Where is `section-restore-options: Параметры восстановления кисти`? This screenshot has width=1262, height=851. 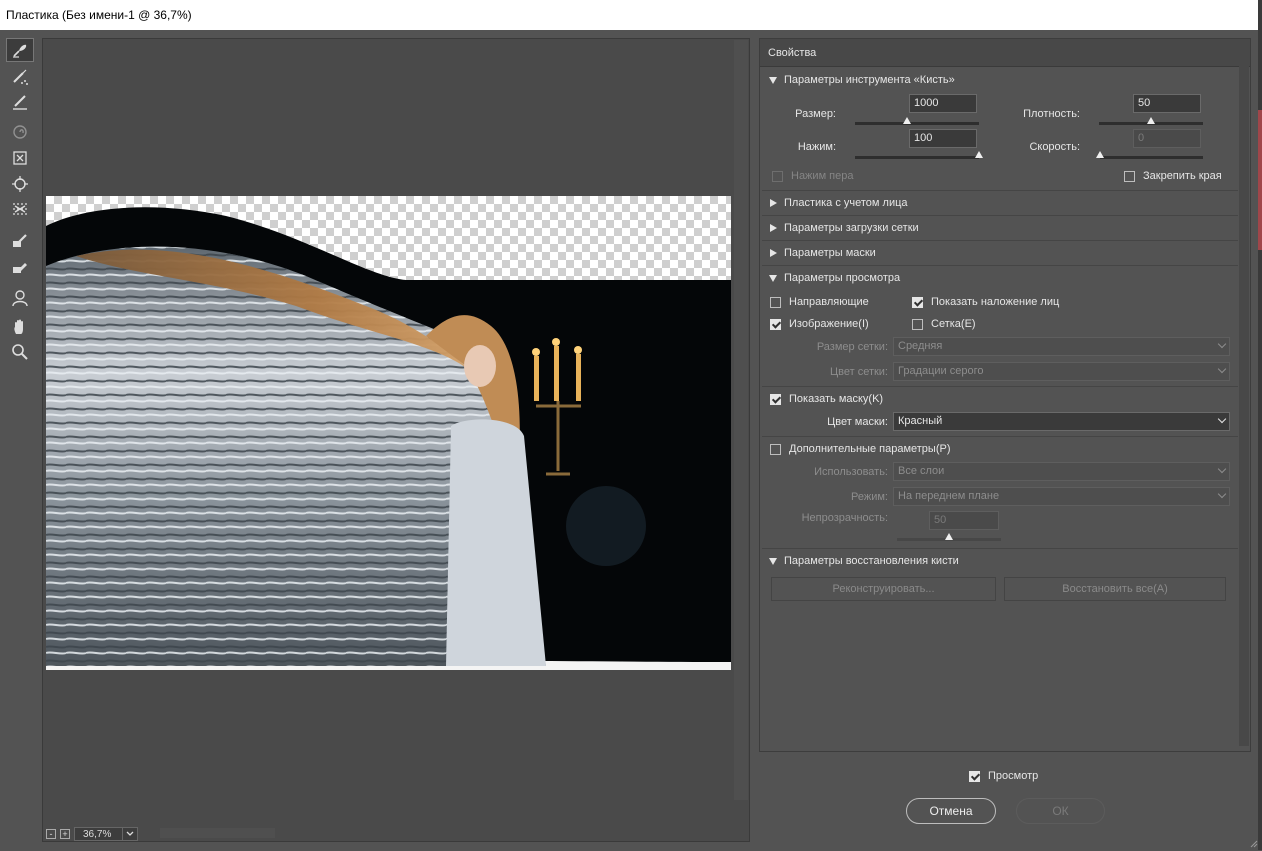 section-restore-options: Параметры восстановления кисти is located at coordinates (864, 561).